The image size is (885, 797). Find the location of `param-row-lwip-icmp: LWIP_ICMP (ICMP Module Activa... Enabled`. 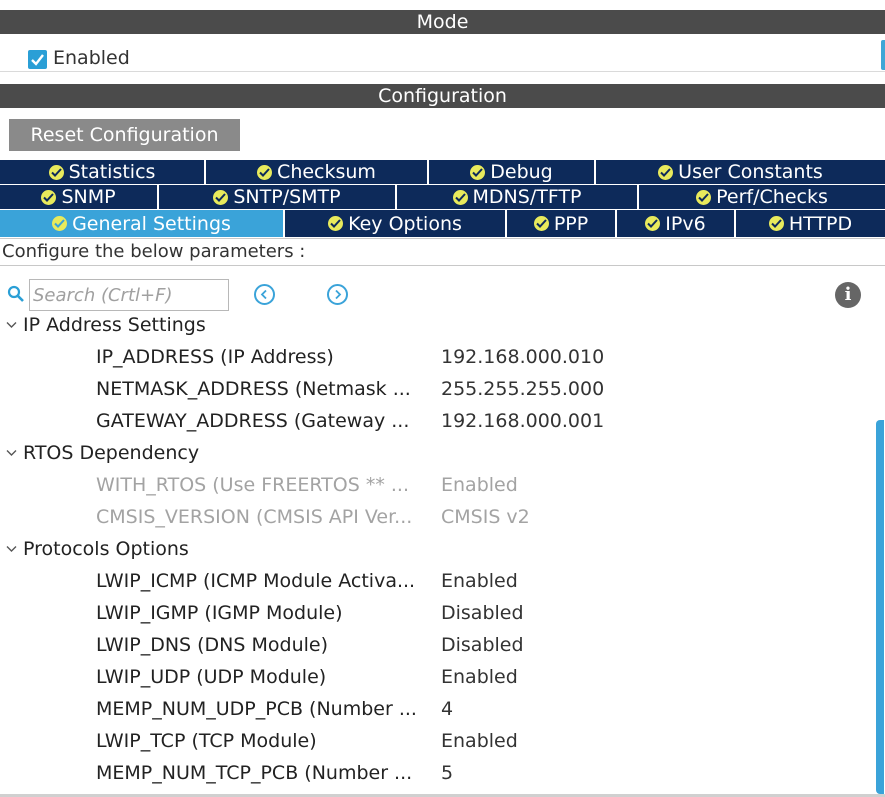

param-row-lwip-icmp: LWIP_ICMP (ICMP Module Activa... Enabled is located at coordinates (435, 581).